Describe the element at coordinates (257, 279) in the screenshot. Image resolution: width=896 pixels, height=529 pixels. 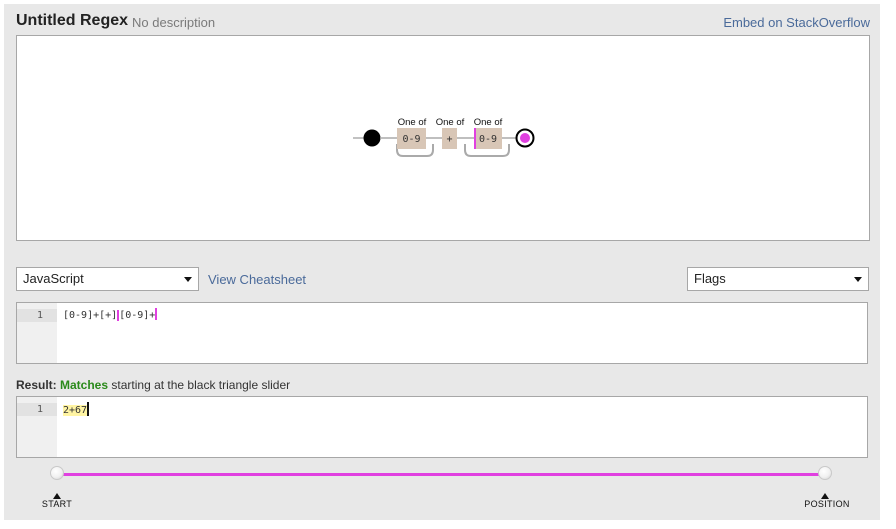
I see `cheatsheet-link: View Cheatsheet` at that location.